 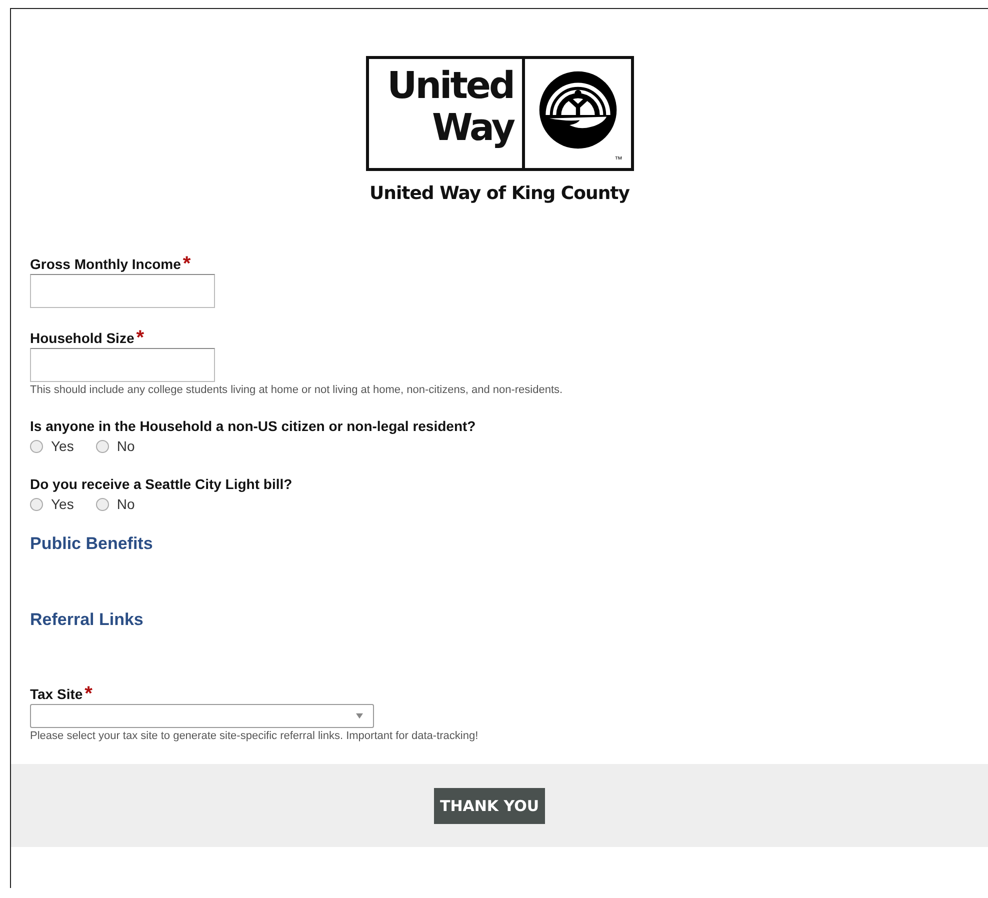 What do you see at coordinates (91, 543) in the screenshot?
I see `section-heading: Public Benefits` at bounding box center [91, 543].